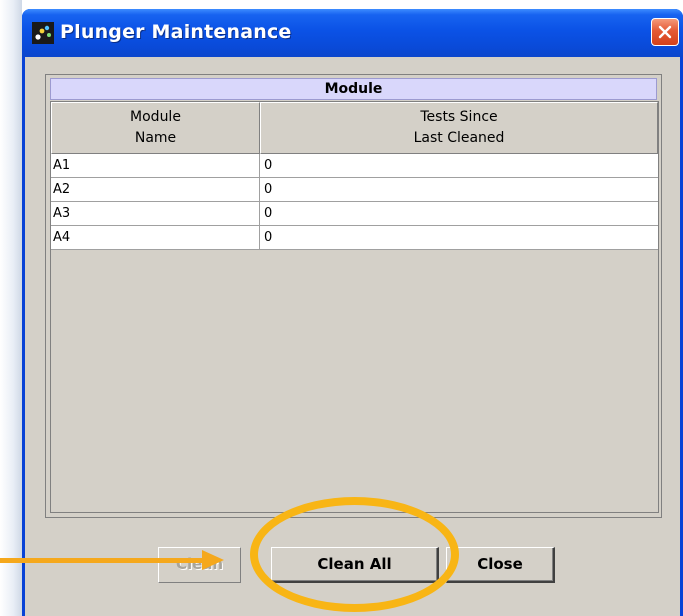  What do you see at coordinates (176, 32) in the screenshot?
I see `window-title: Plunger Maintenance` at bounding box center [176, 32].